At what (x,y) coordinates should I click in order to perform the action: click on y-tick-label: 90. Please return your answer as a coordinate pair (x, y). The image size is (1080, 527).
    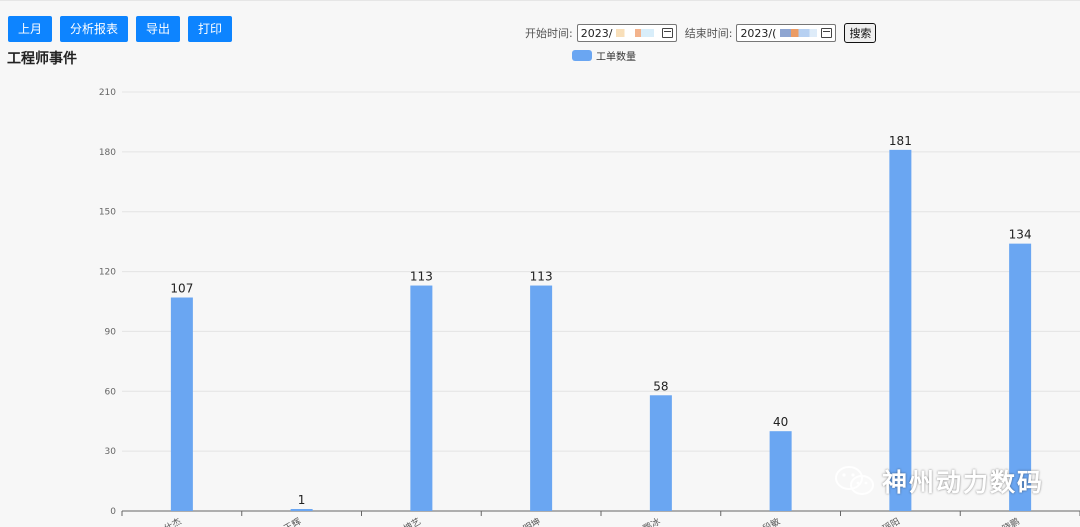
    Looking at the image, I should click on (111, 332).